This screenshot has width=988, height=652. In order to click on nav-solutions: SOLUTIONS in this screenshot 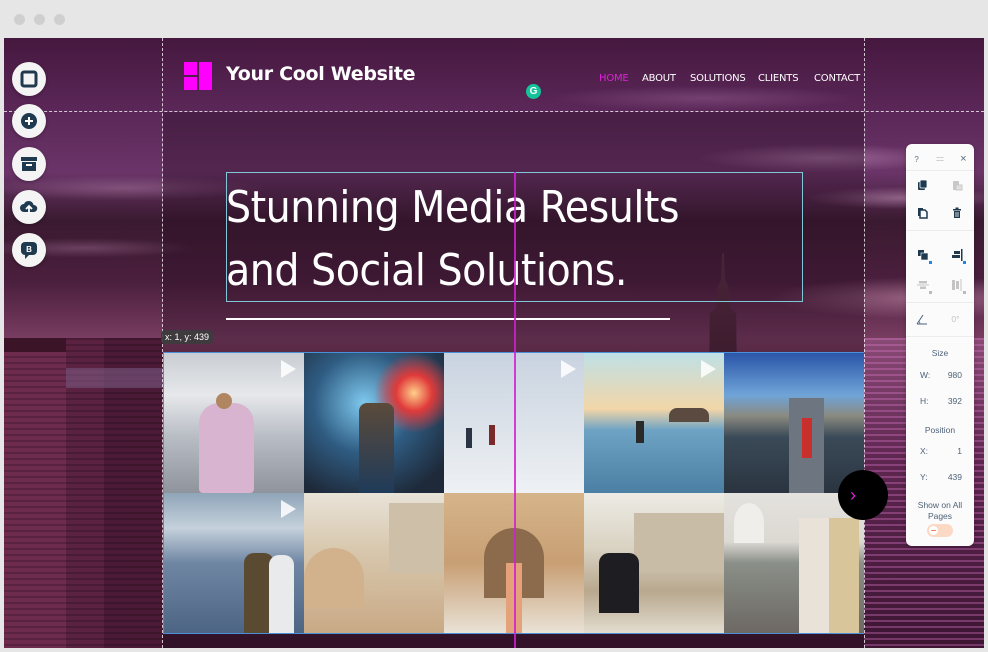, I will do `click(718, 78)`.